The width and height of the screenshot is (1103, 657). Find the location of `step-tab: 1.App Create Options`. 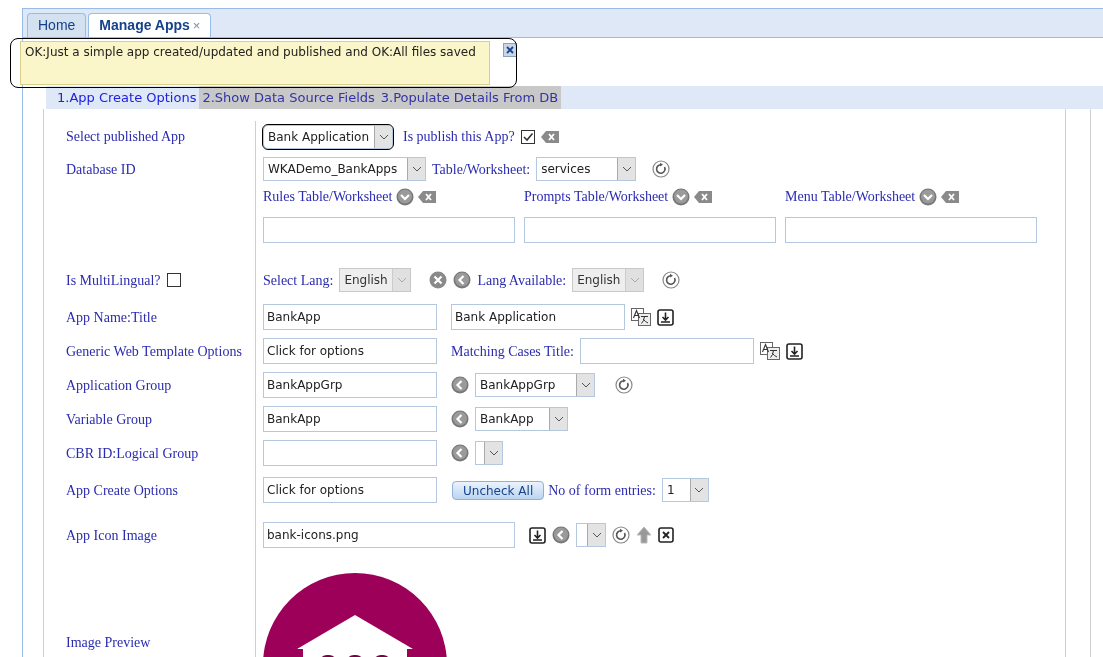

step-tab: 1.App Create Options is located at coordinates (127, 97).